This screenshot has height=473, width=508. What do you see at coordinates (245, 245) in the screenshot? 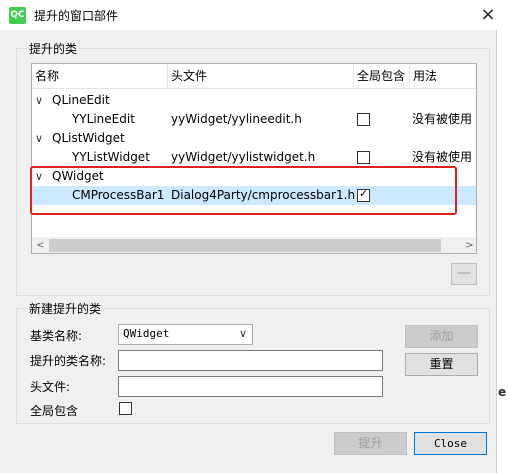
I see `scroll-thumb` at bounding box center [245, 245].